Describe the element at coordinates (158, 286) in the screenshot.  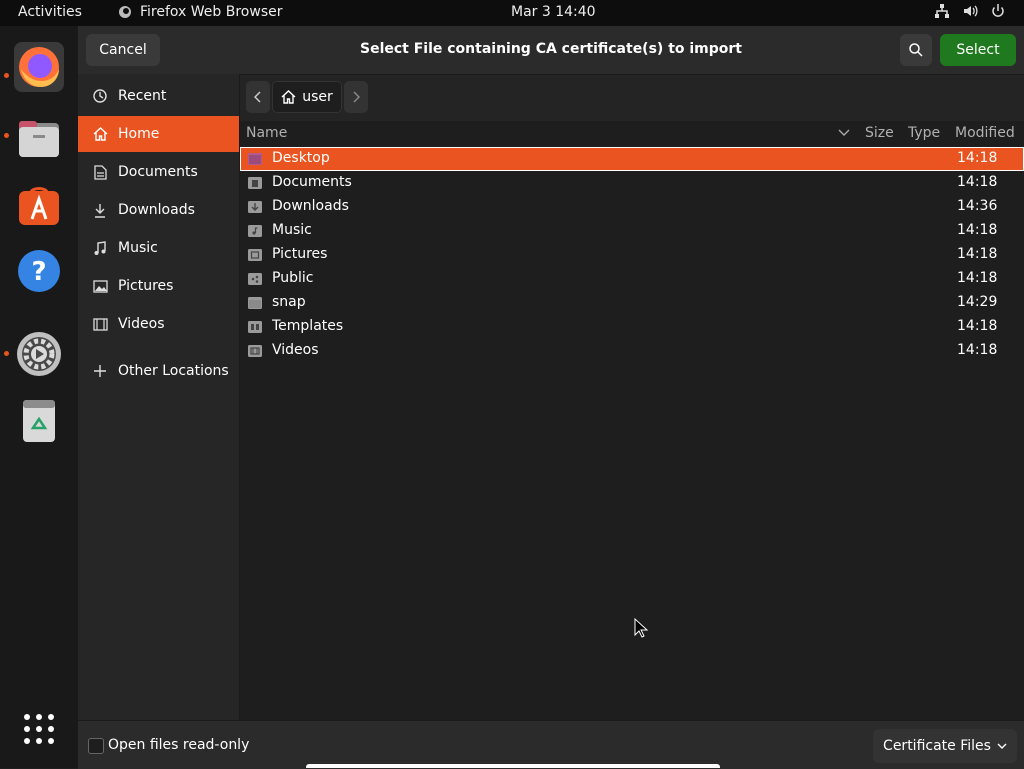
I see `sidebar-item-pictures: Pictures` at that location.